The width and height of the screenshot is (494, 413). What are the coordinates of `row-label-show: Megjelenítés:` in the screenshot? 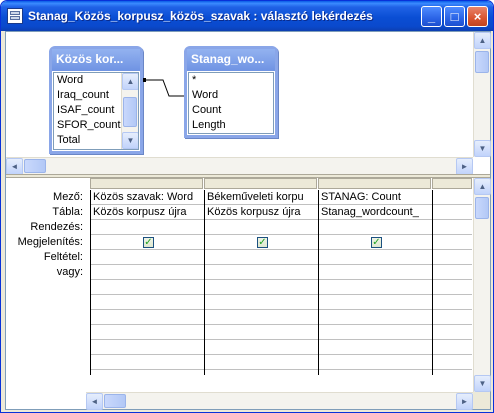 It's located at (50, 242).